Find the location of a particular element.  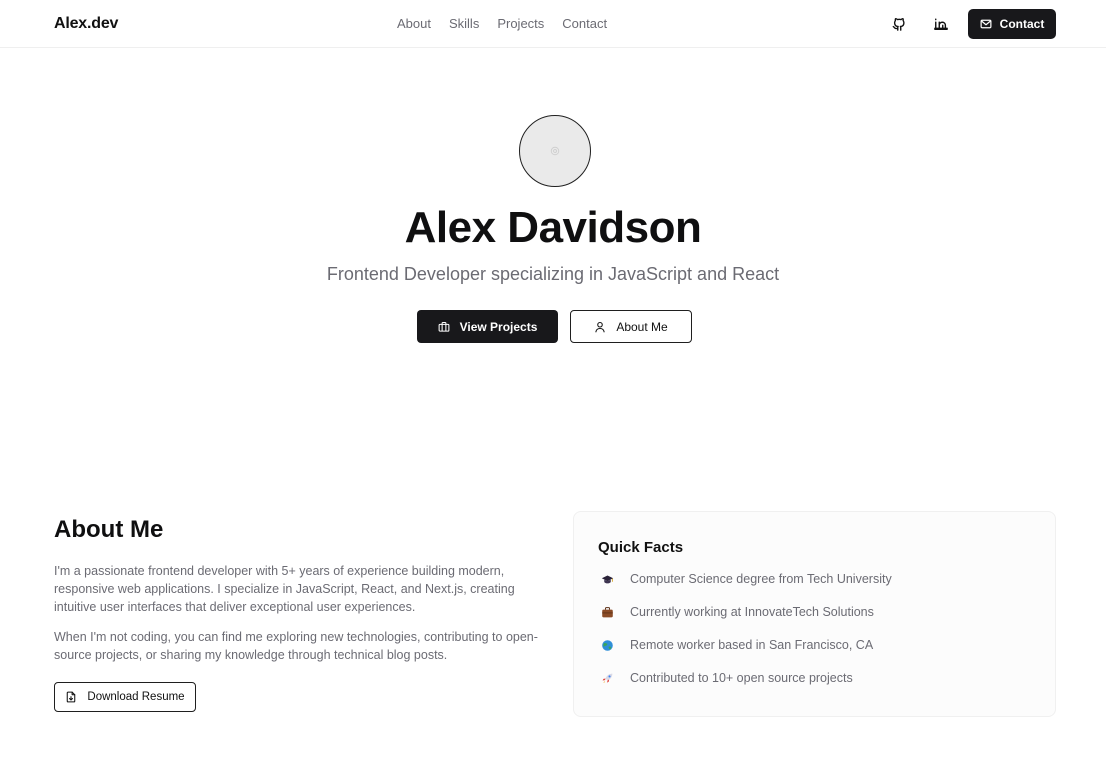

mail-icon is located at coordinates (986, 24).